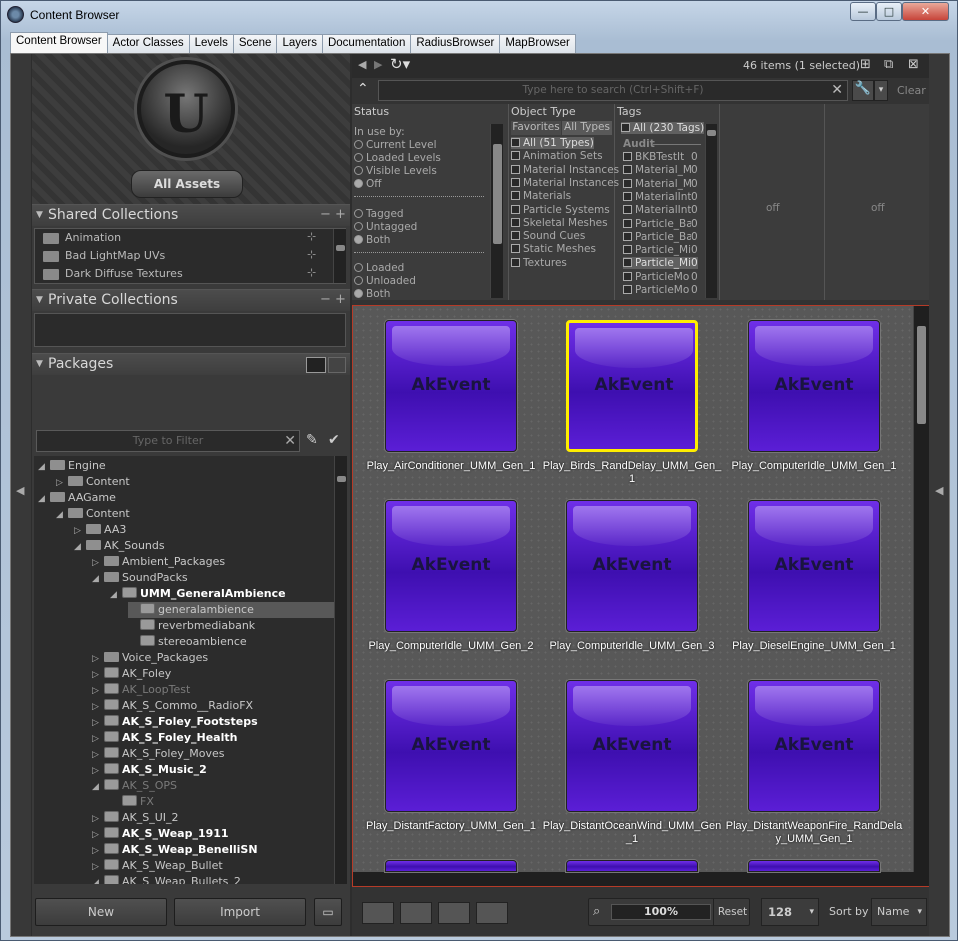 The width and height of the screenshot is (958, 941). What do you see at coordinates (166, 879) in the screenshot?
I see `tree-node: ◢ AK_S_Weap_Bullets_2` at bounding box center [166, 879].